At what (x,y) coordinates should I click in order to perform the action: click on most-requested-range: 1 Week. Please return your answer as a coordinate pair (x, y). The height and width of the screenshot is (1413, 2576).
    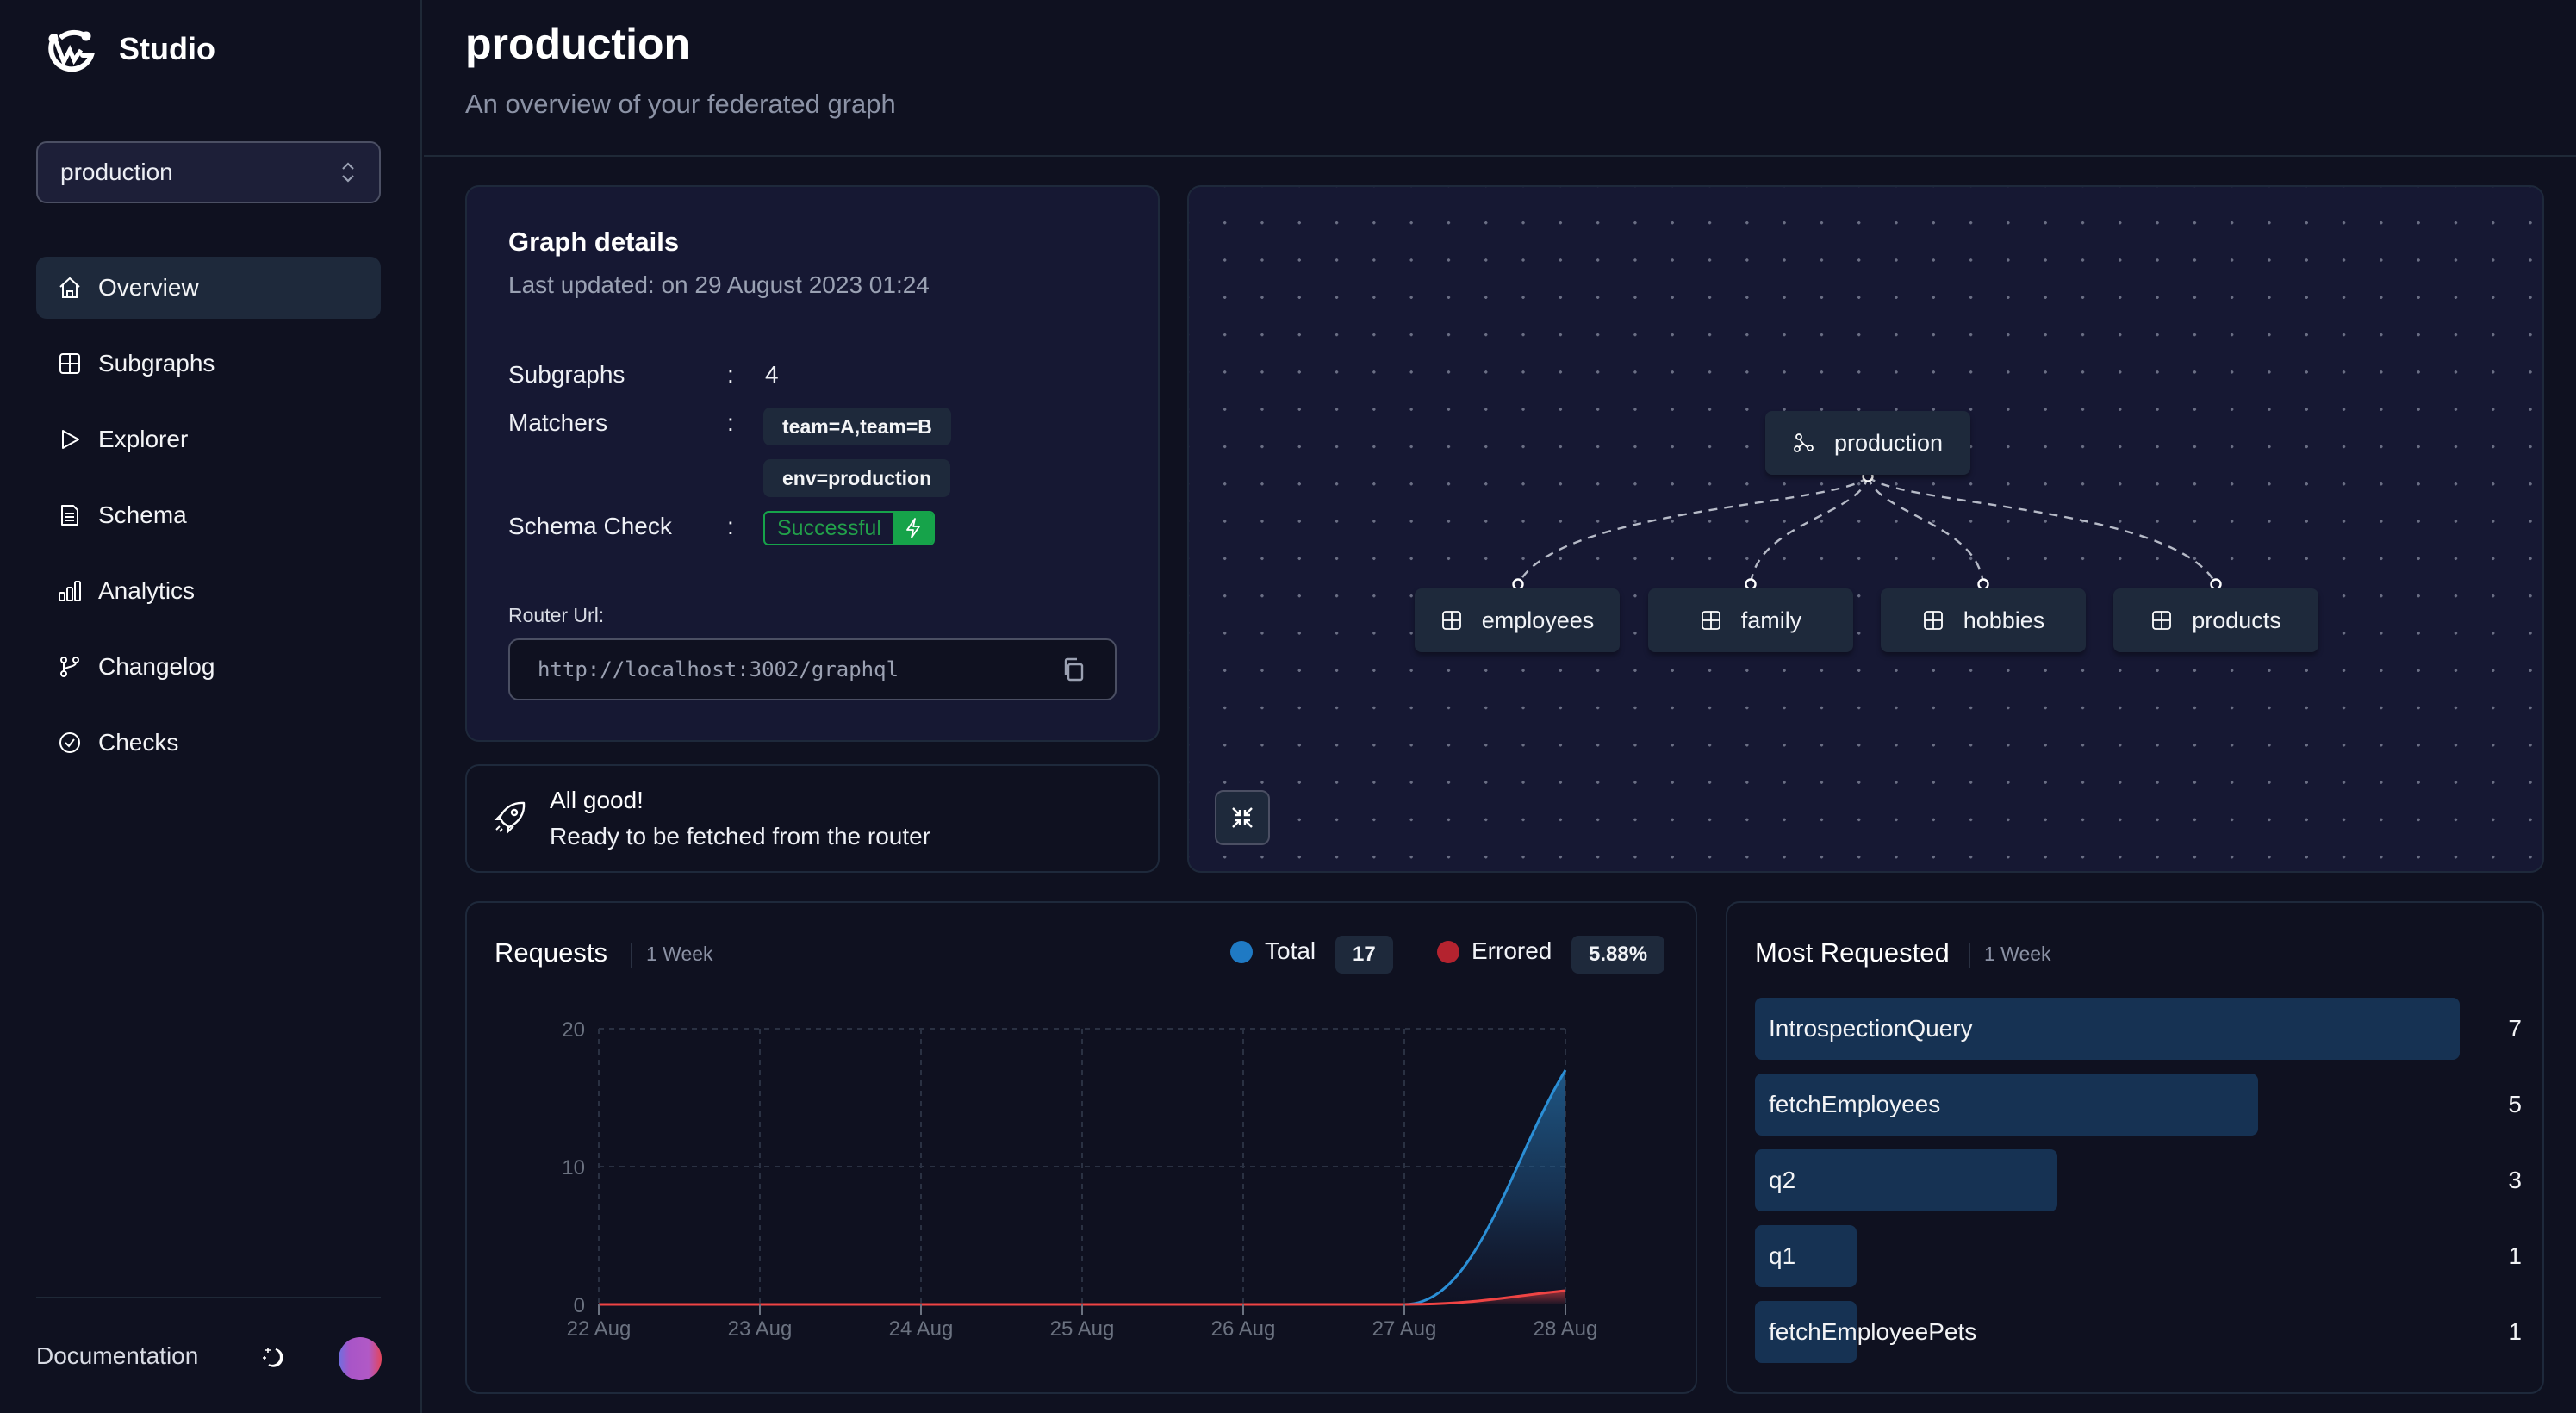
    Looking at the image, I should click on (2018, 954).